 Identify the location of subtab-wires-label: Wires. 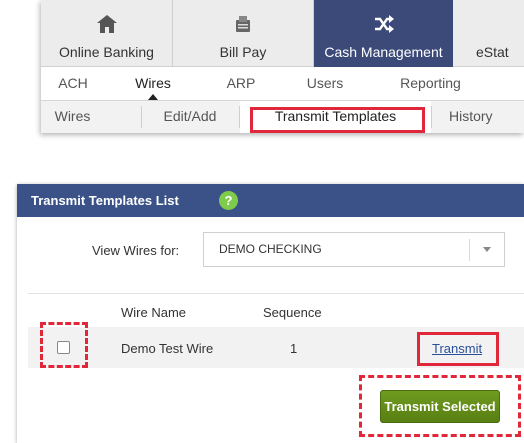
(153, 83).